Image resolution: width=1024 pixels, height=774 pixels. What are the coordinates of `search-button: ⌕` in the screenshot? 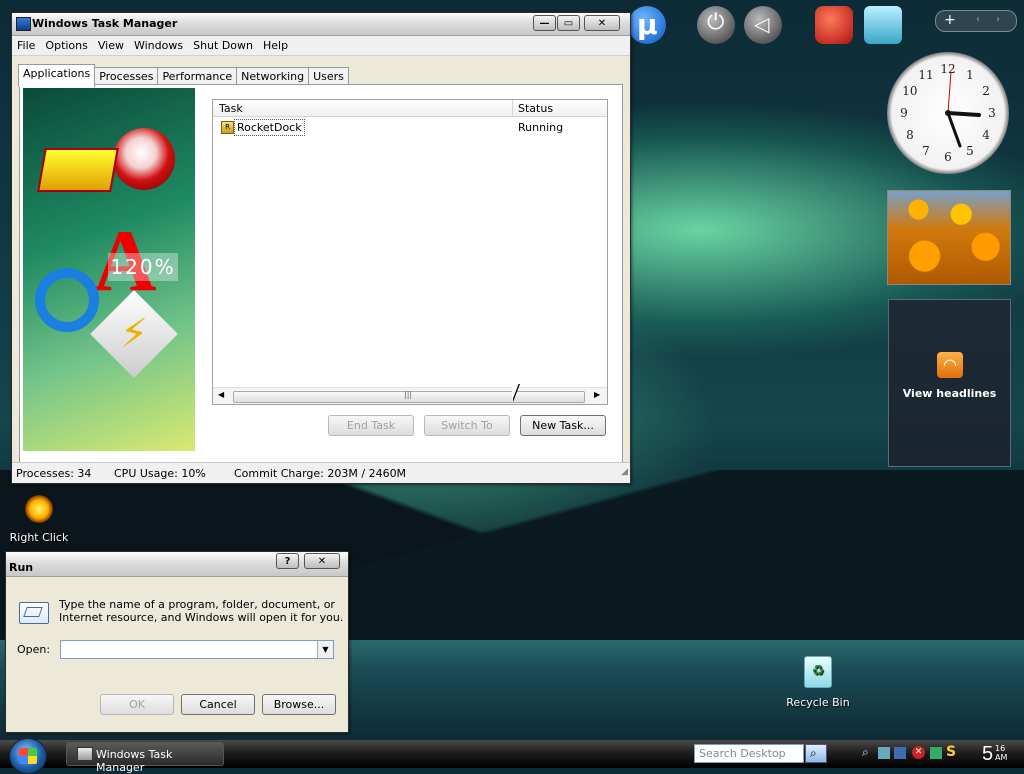 It's located at (816, 753).